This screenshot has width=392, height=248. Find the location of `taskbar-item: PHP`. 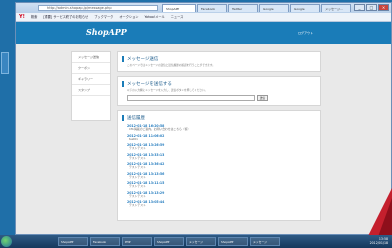

taskbar-item: PHP is located at coordinates (137, 241).